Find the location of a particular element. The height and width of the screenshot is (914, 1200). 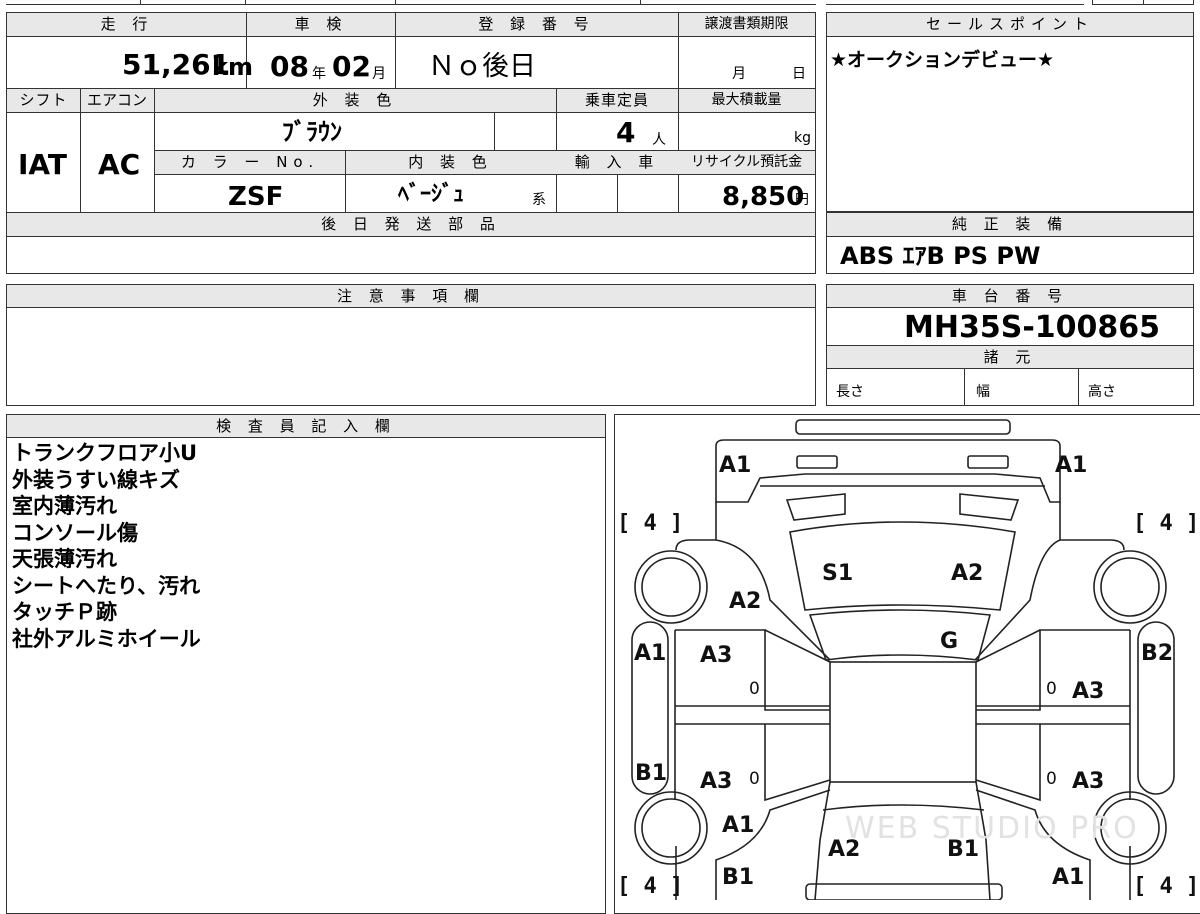

tire-label-rear-left: [ 4 ] is located at coordinates (650, 886).